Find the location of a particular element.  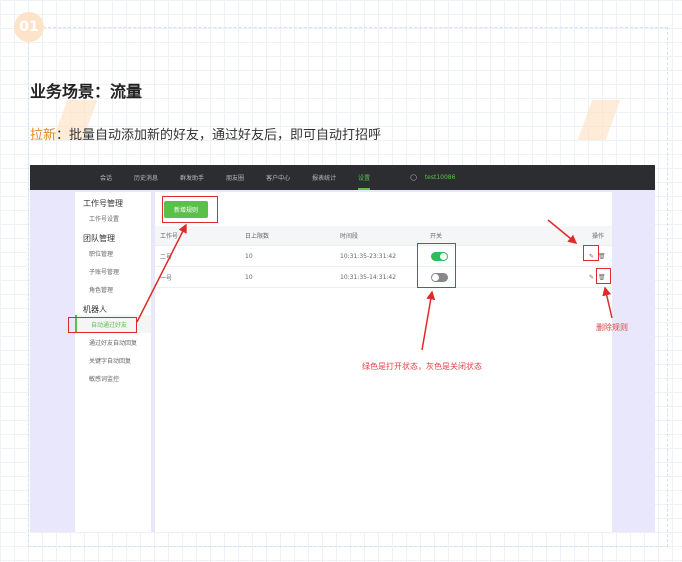

delete-note: 删除规则 is located at coordinates (612, 327).